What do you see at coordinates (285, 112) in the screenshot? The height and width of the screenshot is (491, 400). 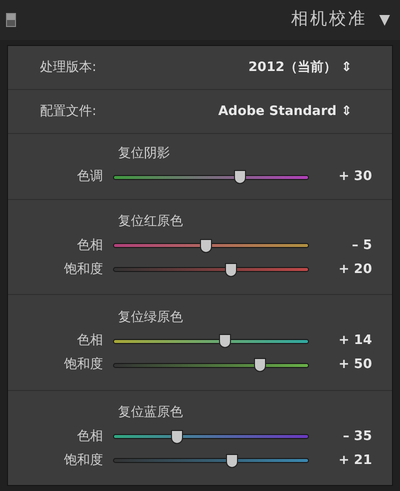 I see `dropdown: Adobe Standard ⇕` at bounding box center [285, 112].